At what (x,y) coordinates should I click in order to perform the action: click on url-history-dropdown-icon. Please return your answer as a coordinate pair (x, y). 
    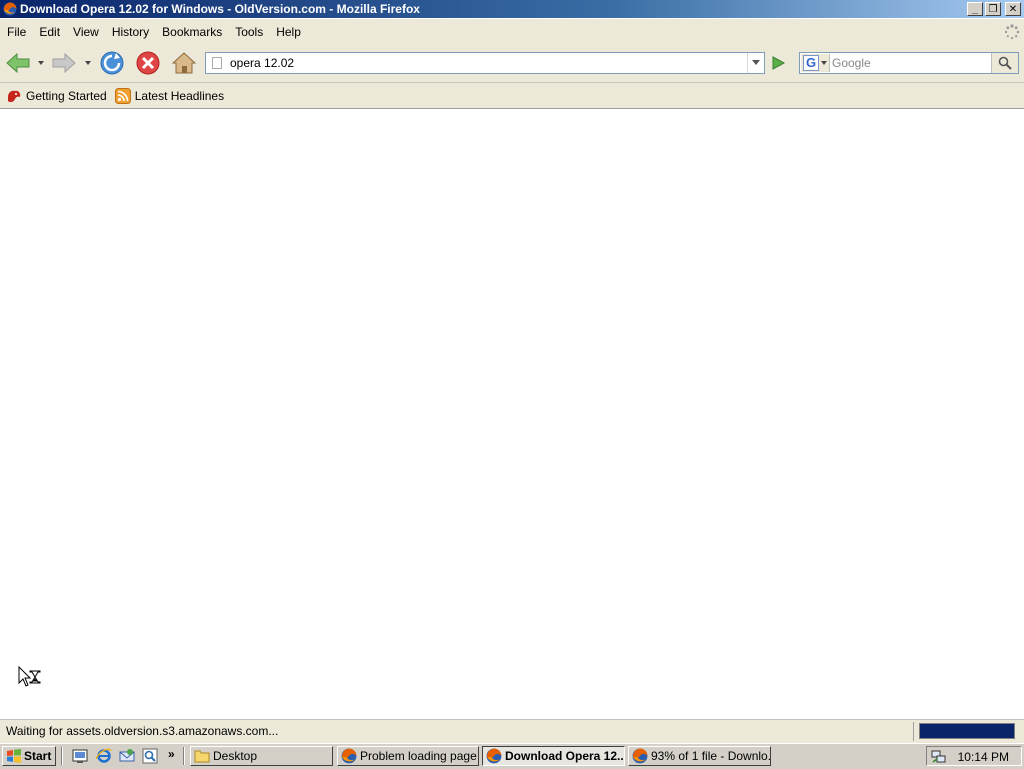
    Looking at the image, I should click on (755, 63).